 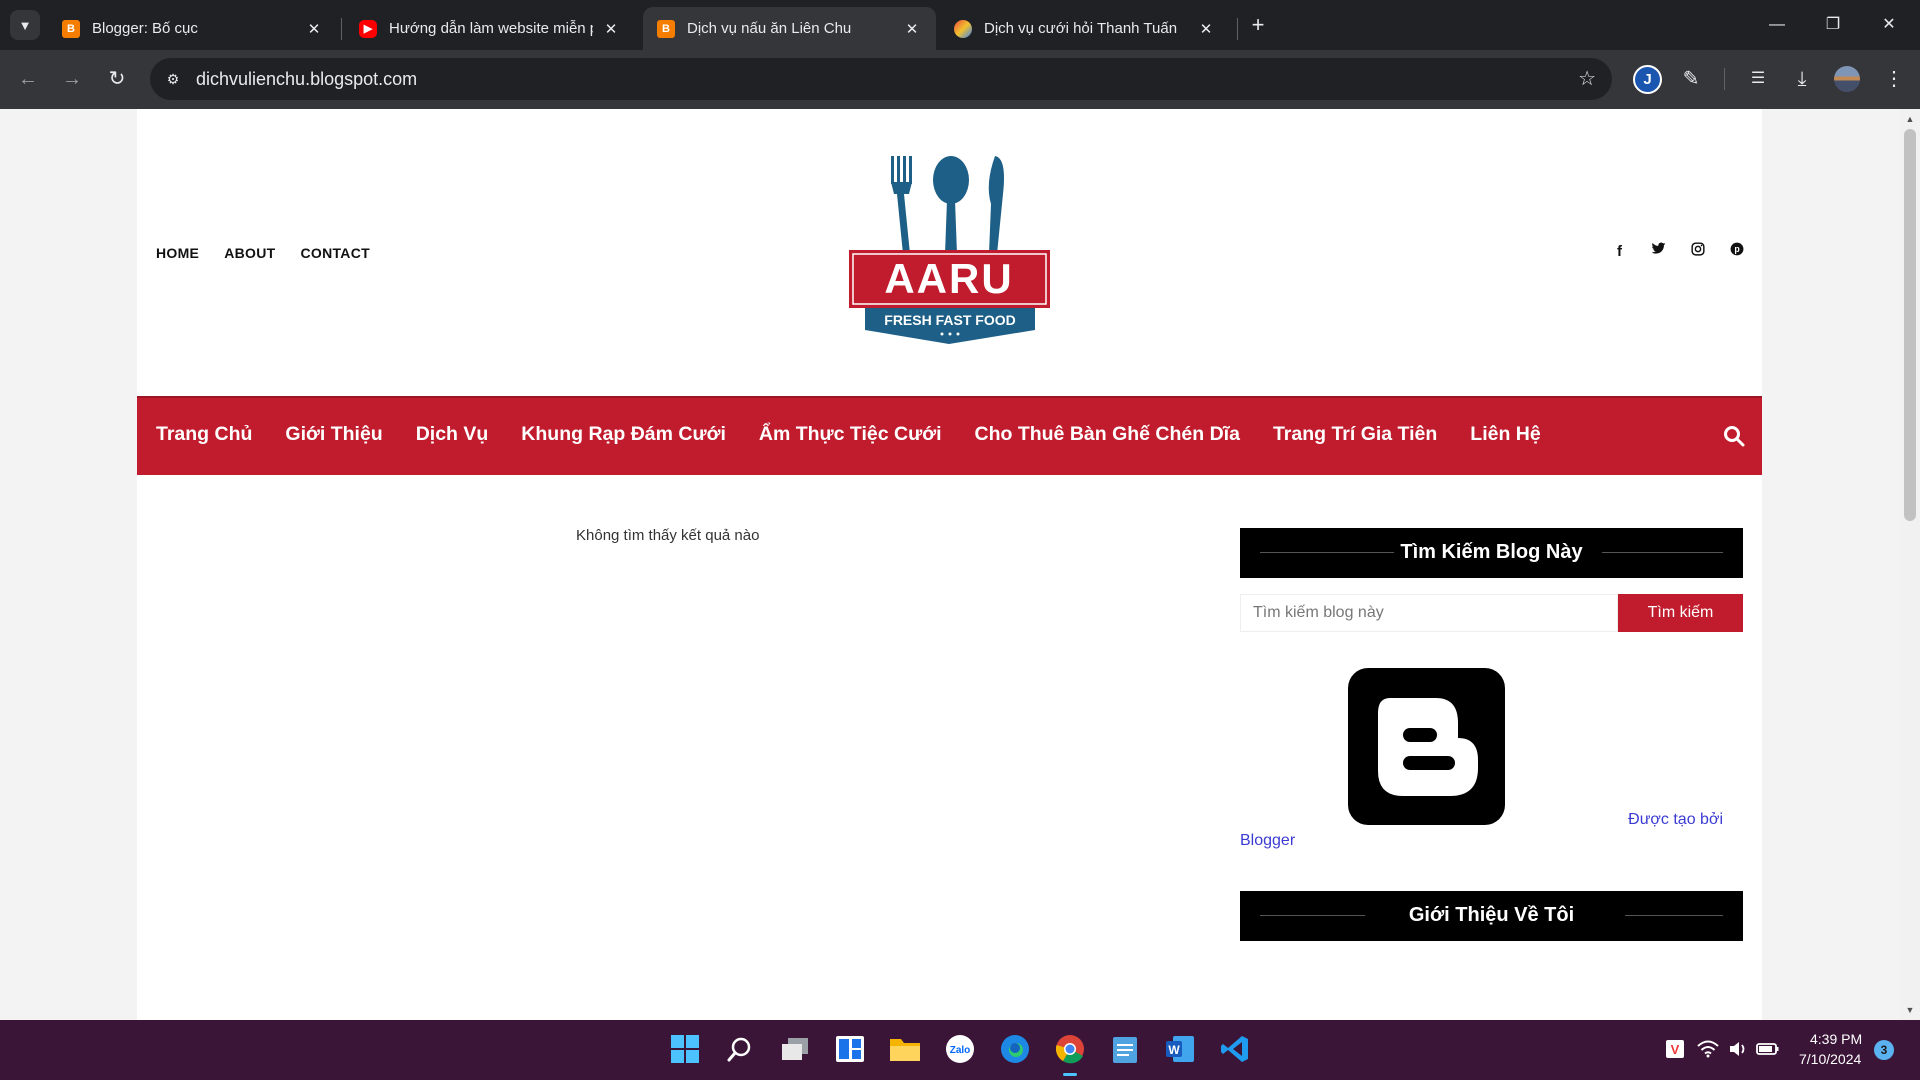 I want to click on tab-title: Blogger: Bố cục, so click(x=145, y=28).